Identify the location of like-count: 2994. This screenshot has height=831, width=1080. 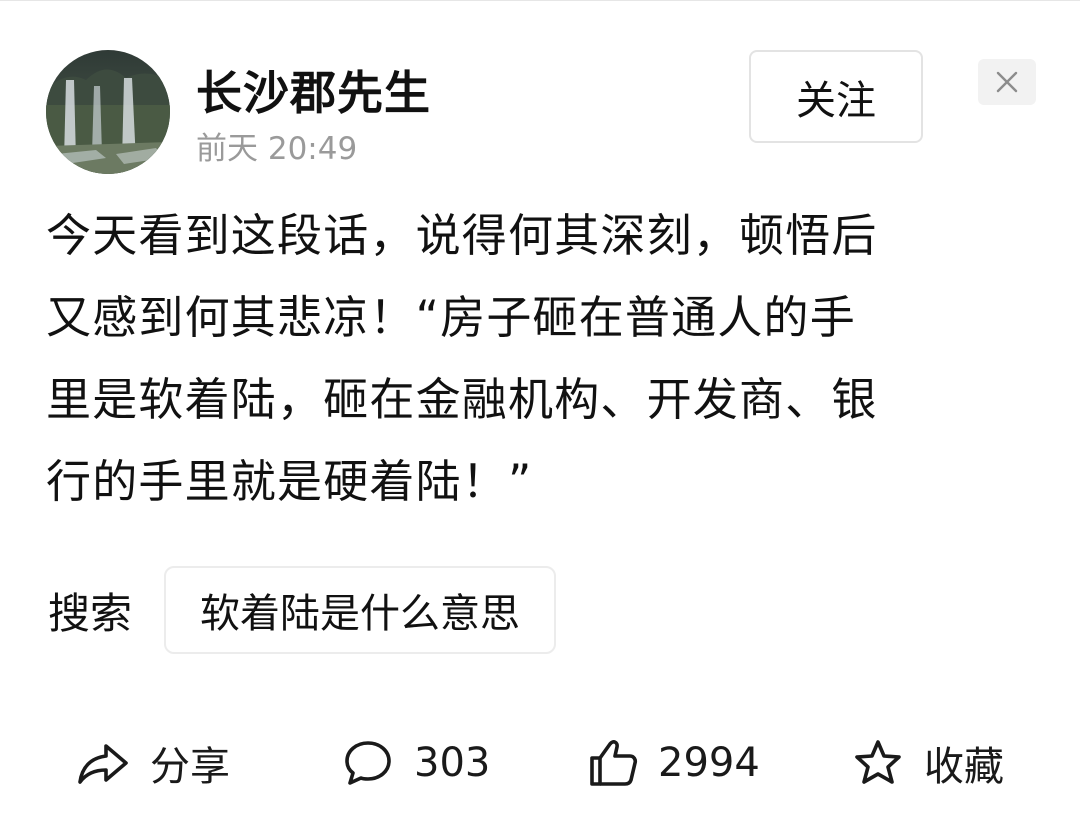
(709, 763).